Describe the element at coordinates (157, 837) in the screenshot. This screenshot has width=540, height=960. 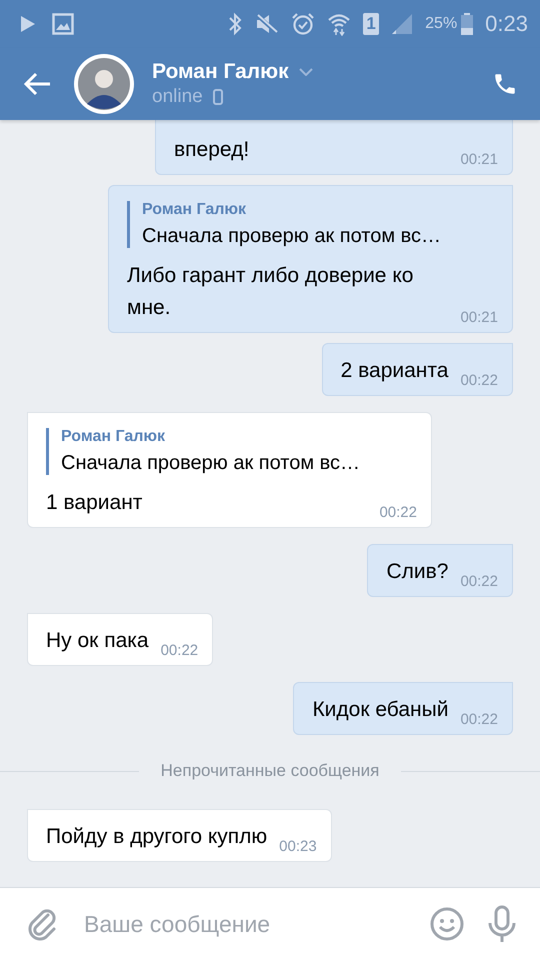
I see `message-text: Пойду в другого куплю` at that location.